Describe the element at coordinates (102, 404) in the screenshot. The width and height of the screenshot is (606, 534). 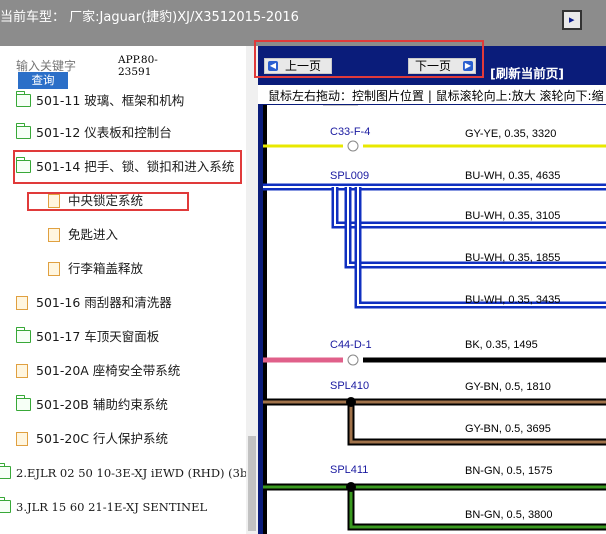
I see `tree-item-label: 501-20B 辅助约束系统` at that location.